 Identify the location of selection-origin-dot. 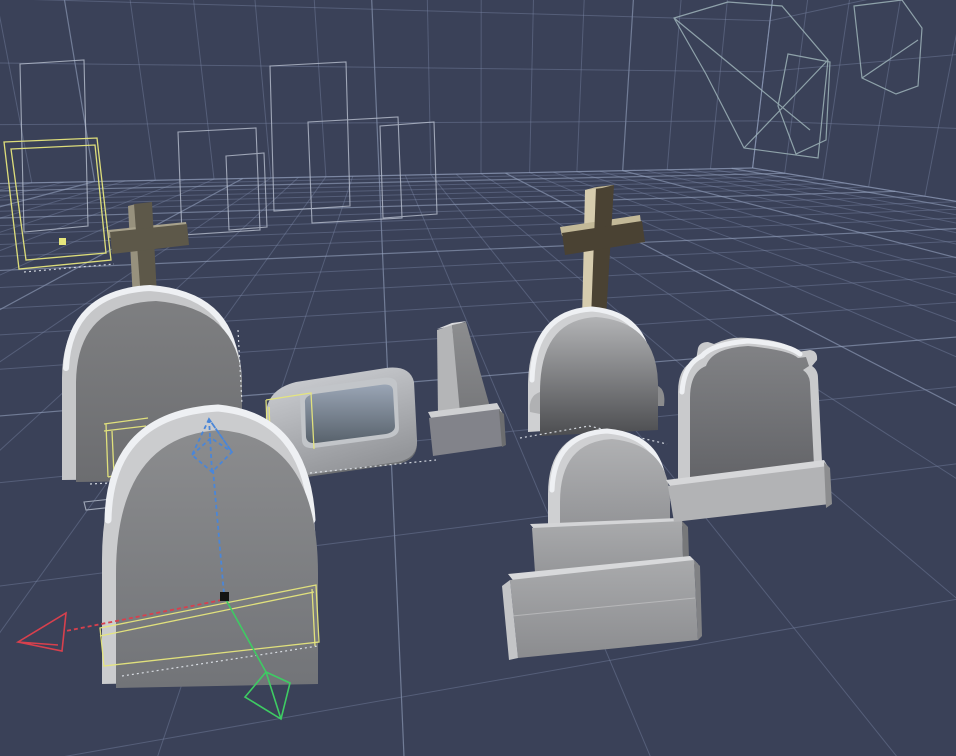
(62, 241).